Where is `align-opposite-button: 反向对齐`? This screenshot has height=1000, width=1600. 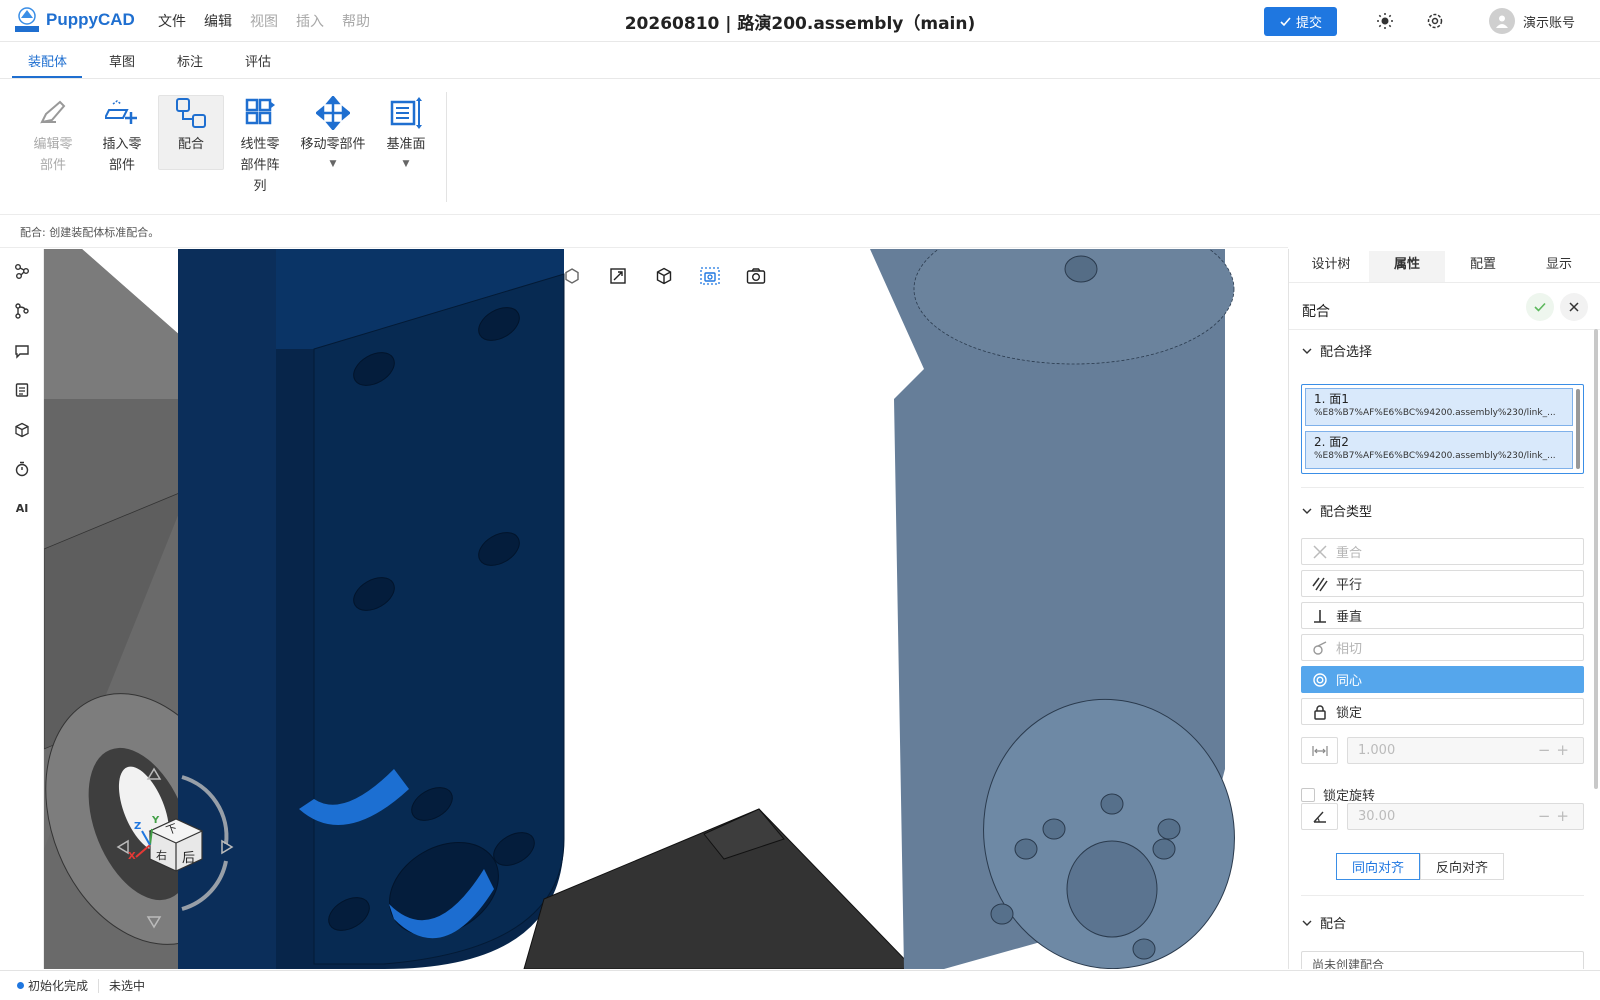 align-opposite-button: 反向对齐 is located at coordinates (1462, 866).